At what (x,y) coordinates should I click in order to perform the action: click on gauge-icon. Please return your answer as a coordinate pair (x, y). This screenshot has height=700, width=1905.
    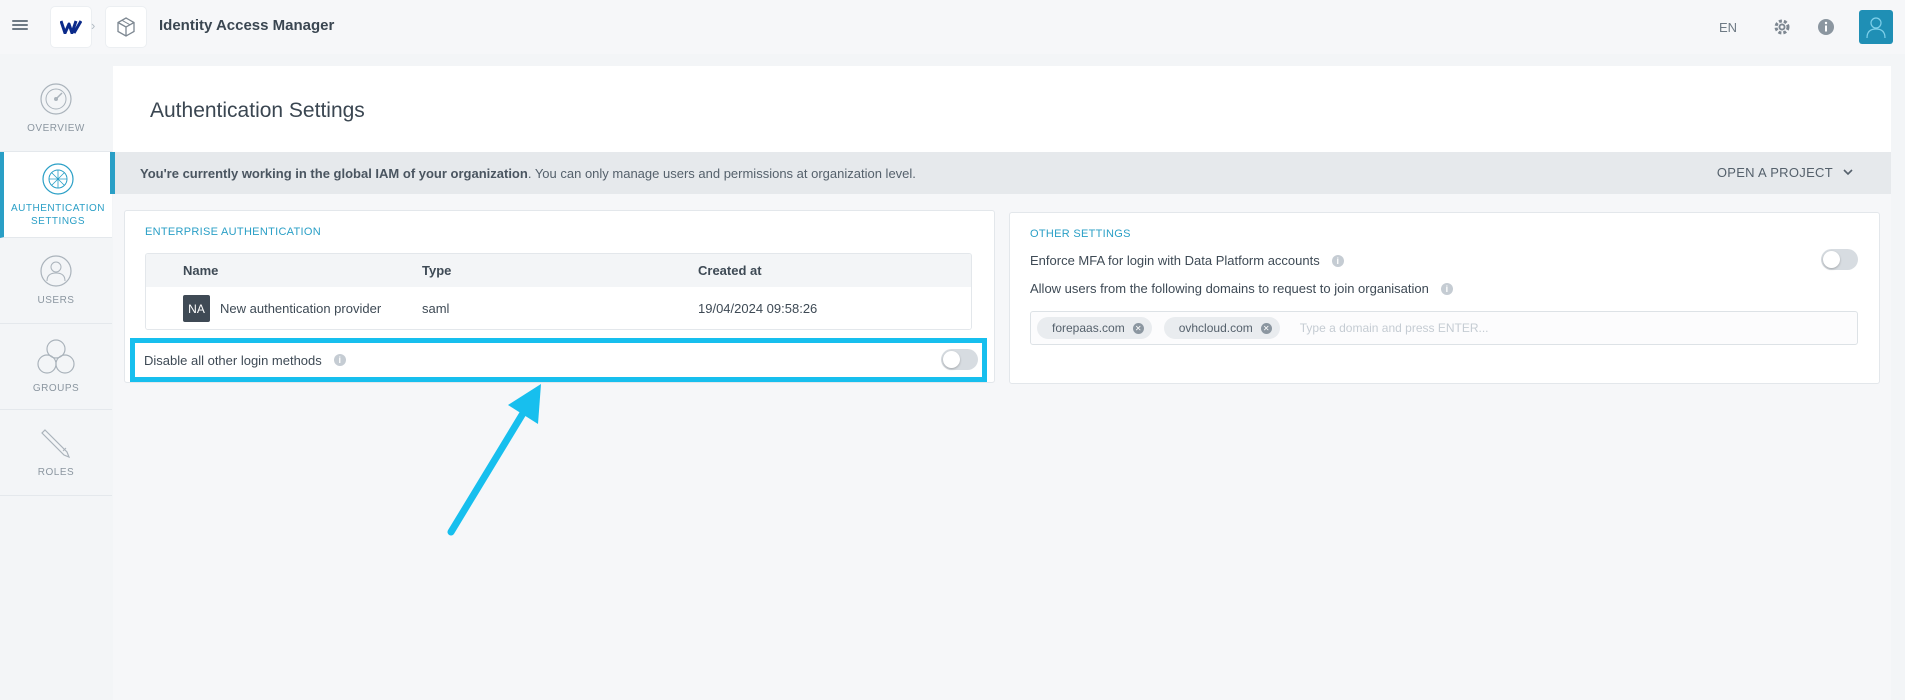
    Looking at the image, I should click on (56, 99).